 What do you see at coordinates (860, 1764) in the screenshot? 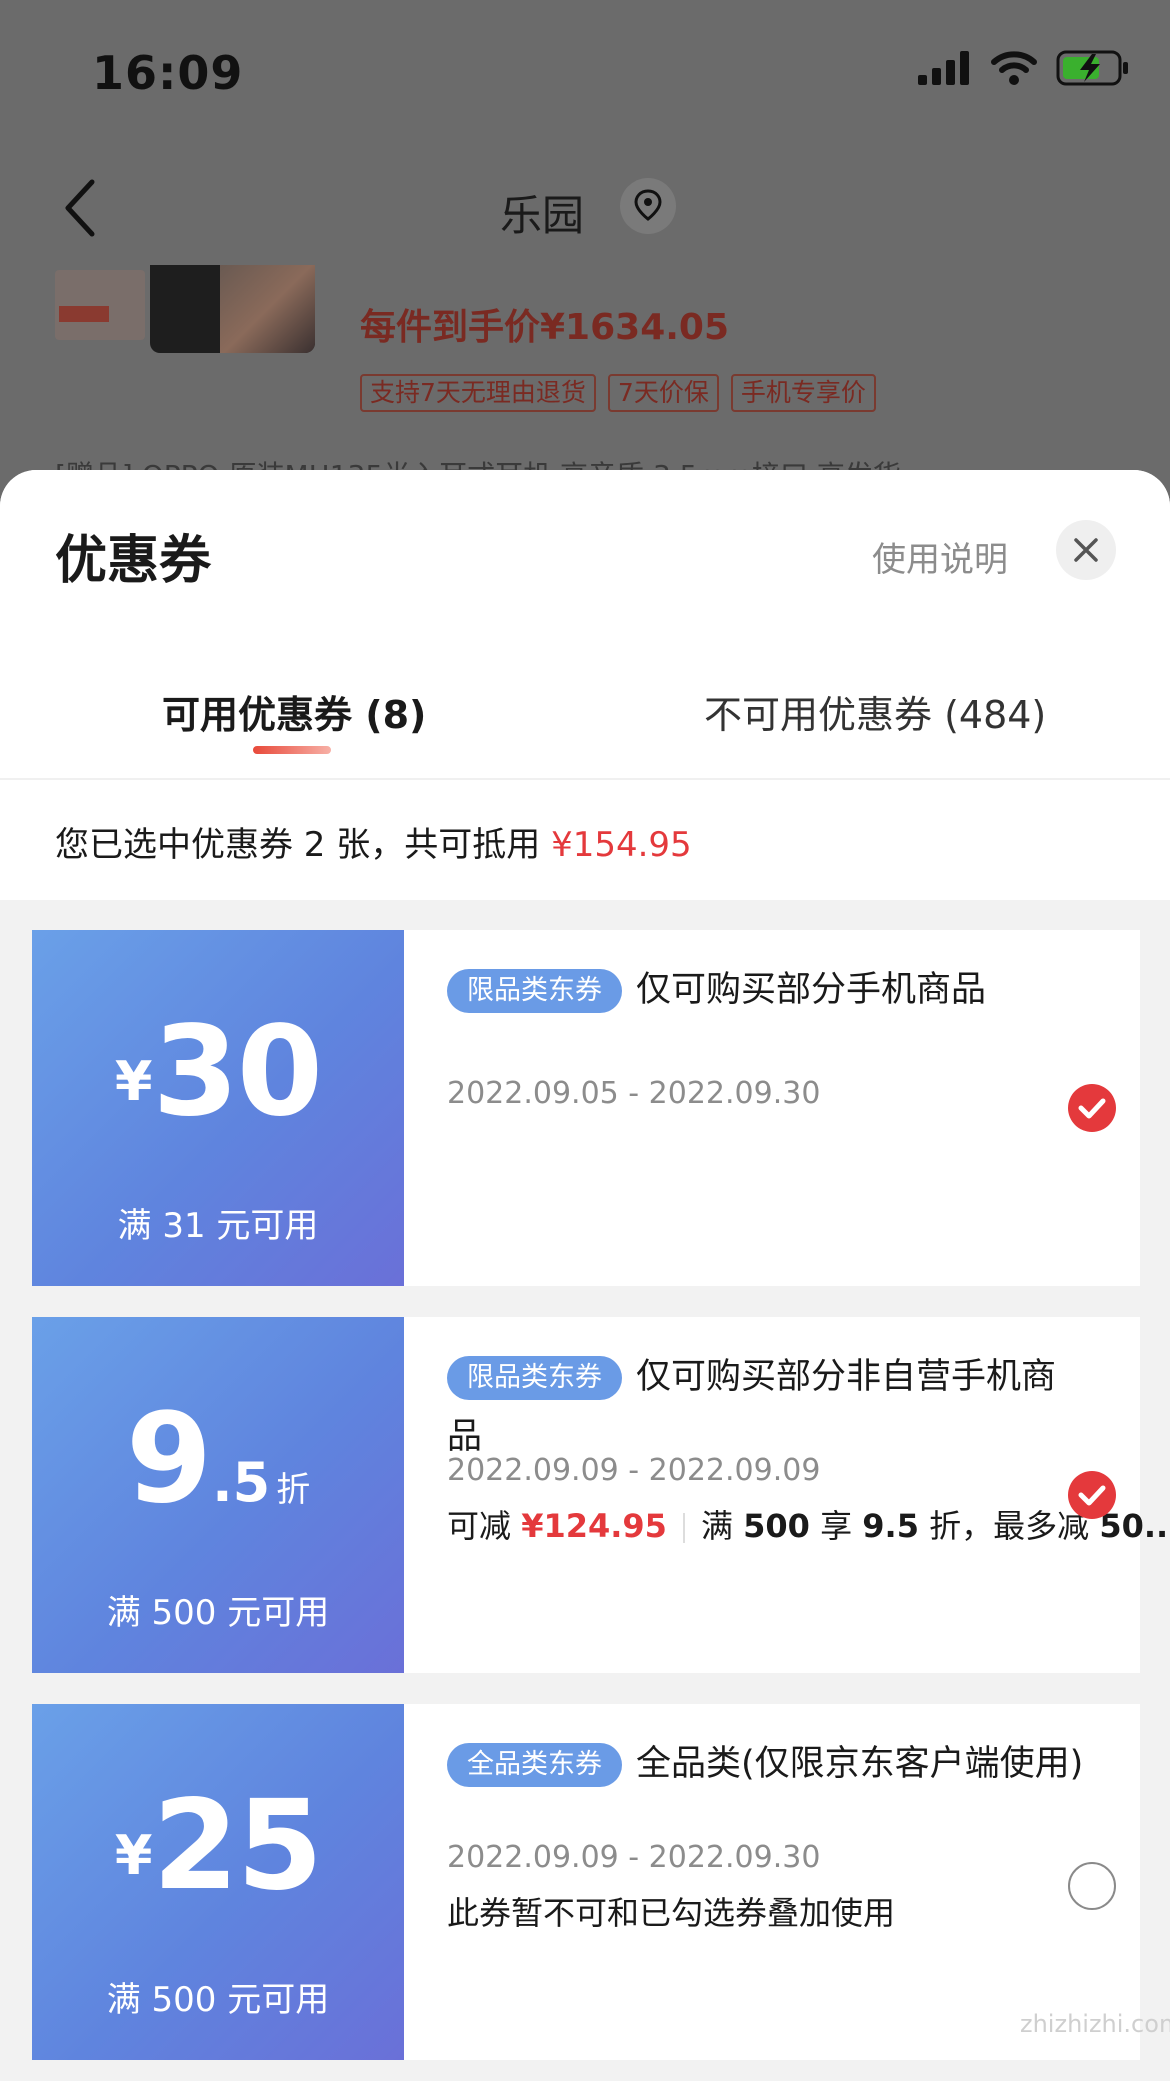
I see `coupon-description: 全品类(仅限京东客户端使用)` at bounding box center [860, 1764].